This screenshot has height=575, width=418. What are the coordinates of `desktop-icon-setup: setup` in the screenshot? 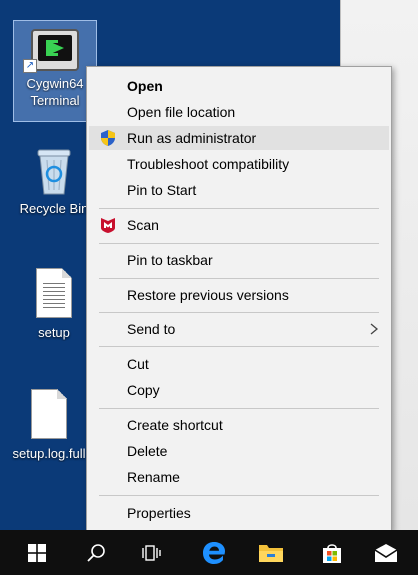 It's located at (54, 301).